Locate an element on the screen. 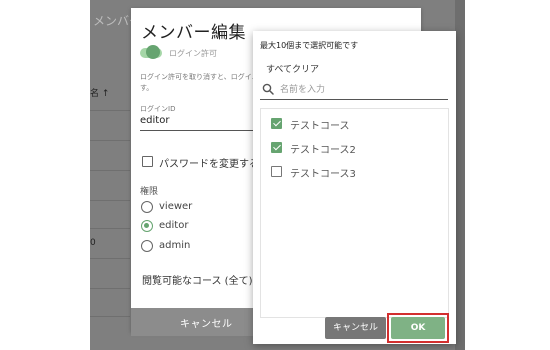 This screenshot has height=350, width=550. course-item: テストコース2 is located at coordinates (356, 148).